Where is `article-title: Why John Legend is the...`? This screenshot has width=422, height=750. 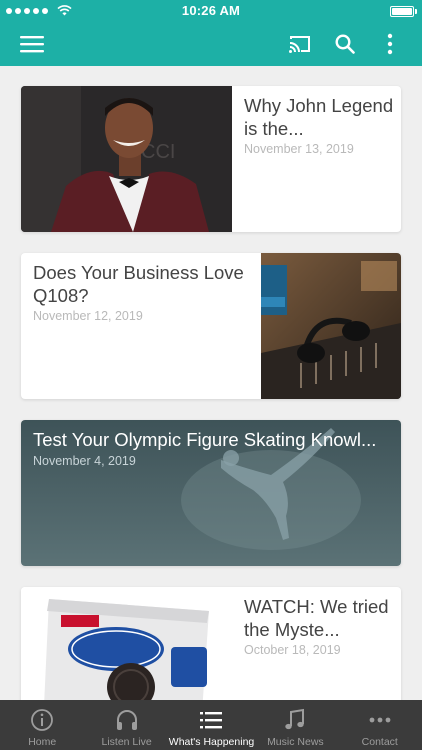
article-title: Why John Legend is the... is located at coordinates (319, 117).